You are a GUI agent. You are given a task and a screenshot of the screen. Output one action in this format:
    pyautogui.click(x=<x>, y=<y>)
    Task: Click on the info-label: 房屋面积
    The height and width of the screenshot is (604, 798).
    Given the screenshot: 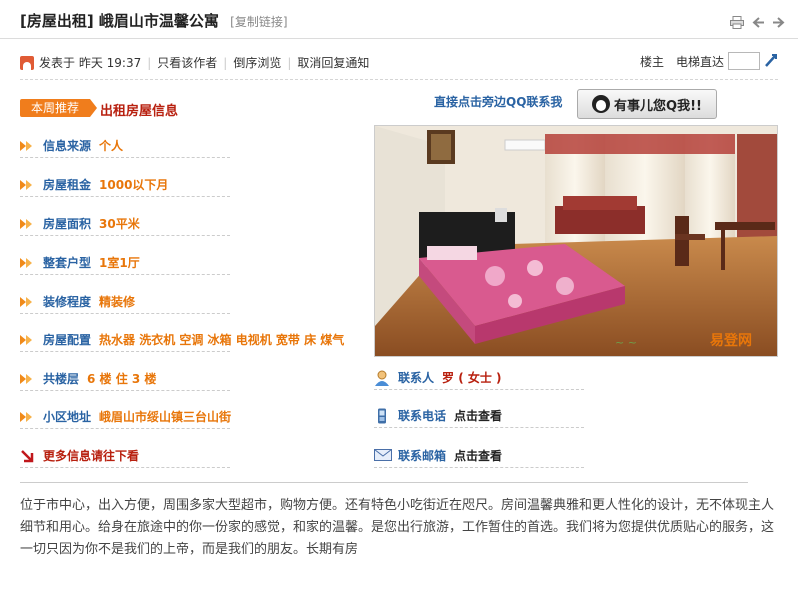 What is the action you would take?
    pyautogui.click(x=67, y=224)
    